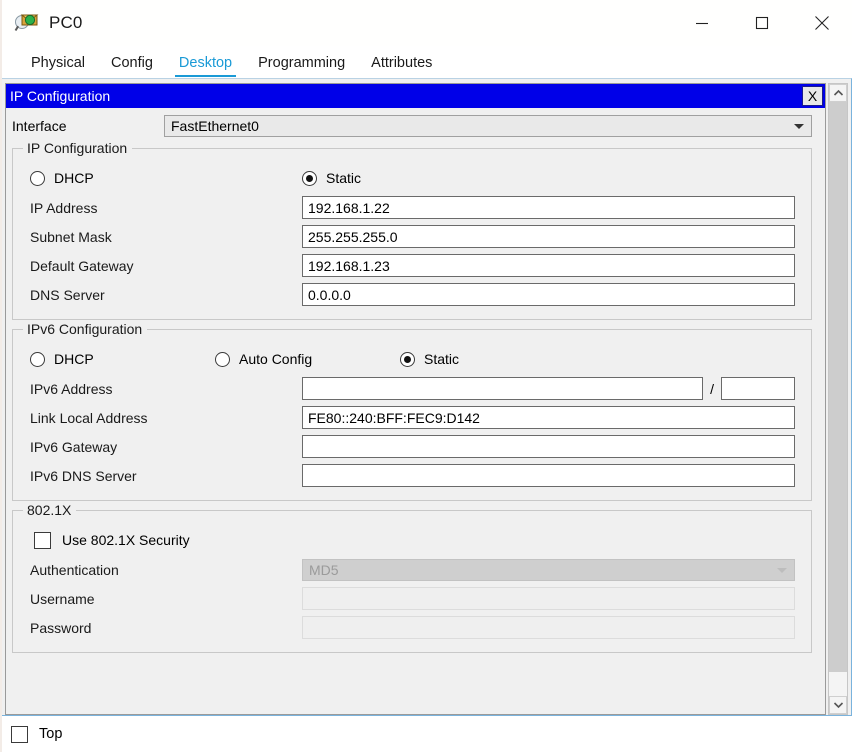 Image resolution: width=852 pixels, height=752 pixels. Describe the element at coordinates (39, 126) in the screenshot. I see `interface-label: Interface` at that location.